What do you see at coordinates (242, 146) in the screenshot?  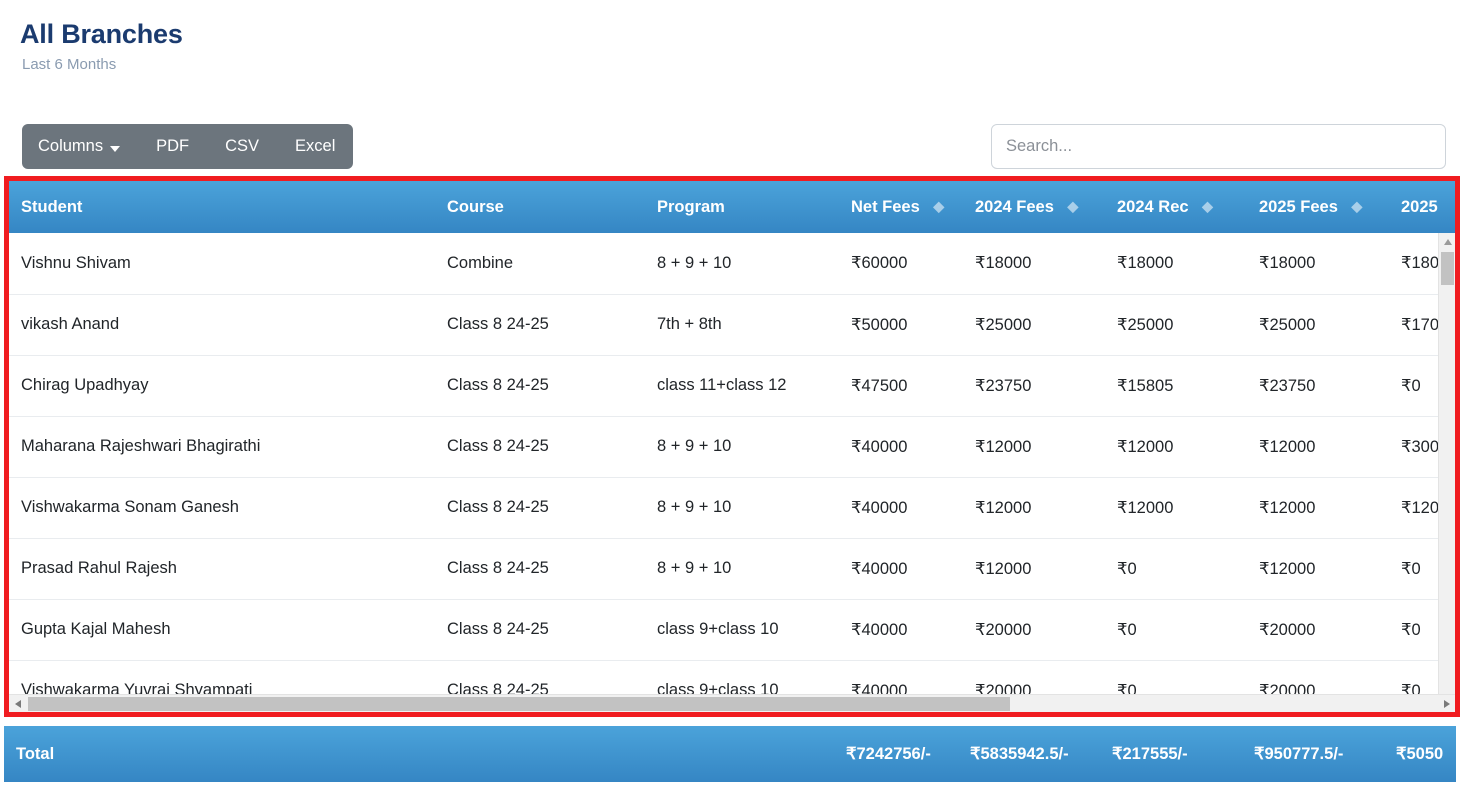 I see `export-csv-button: CSV` at bounding box center [242, 146].